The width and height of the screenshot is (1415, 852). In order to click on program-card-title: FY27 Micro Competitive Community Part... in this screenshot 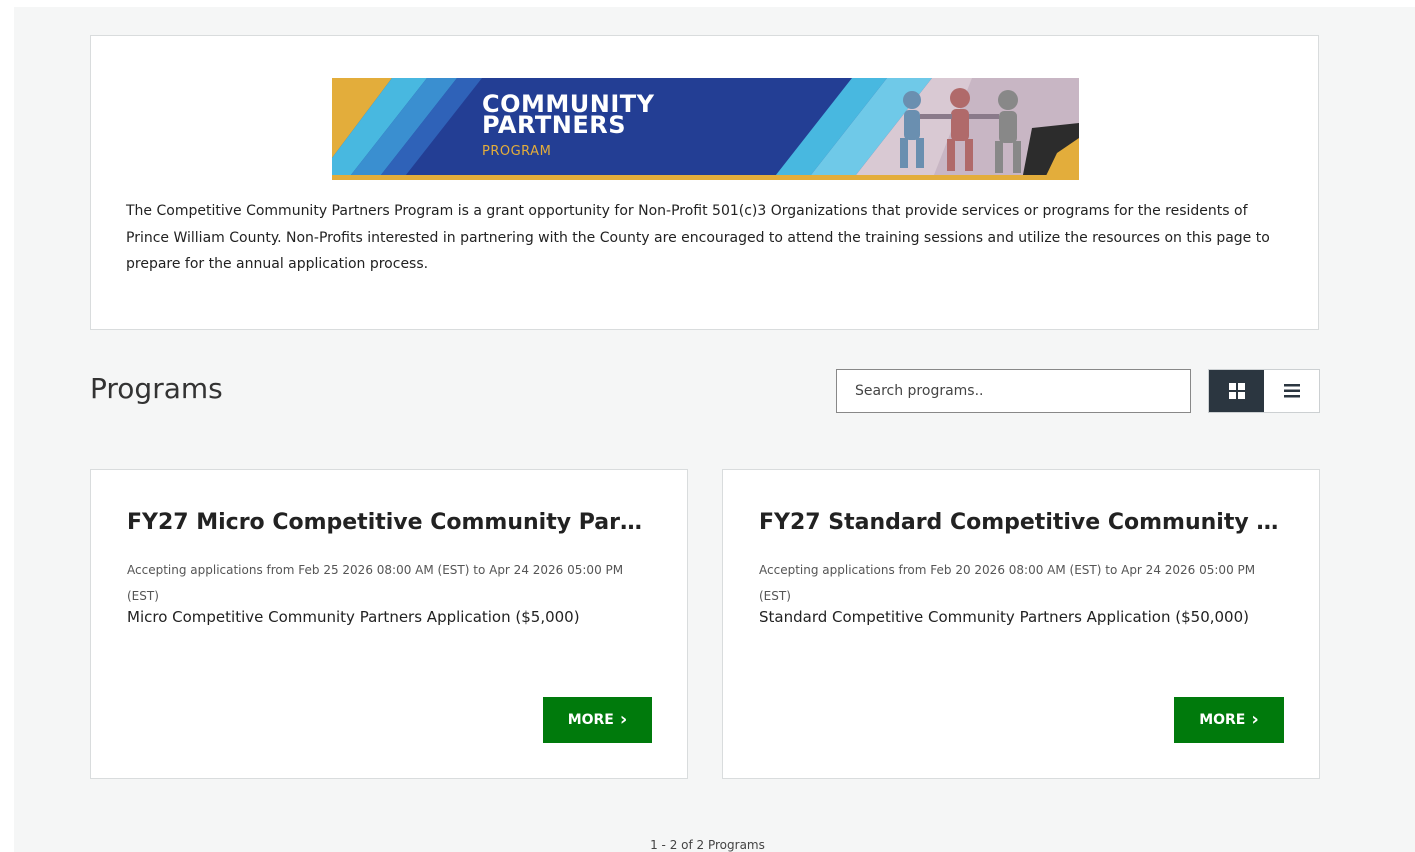, I will do `click(389, 522)`.